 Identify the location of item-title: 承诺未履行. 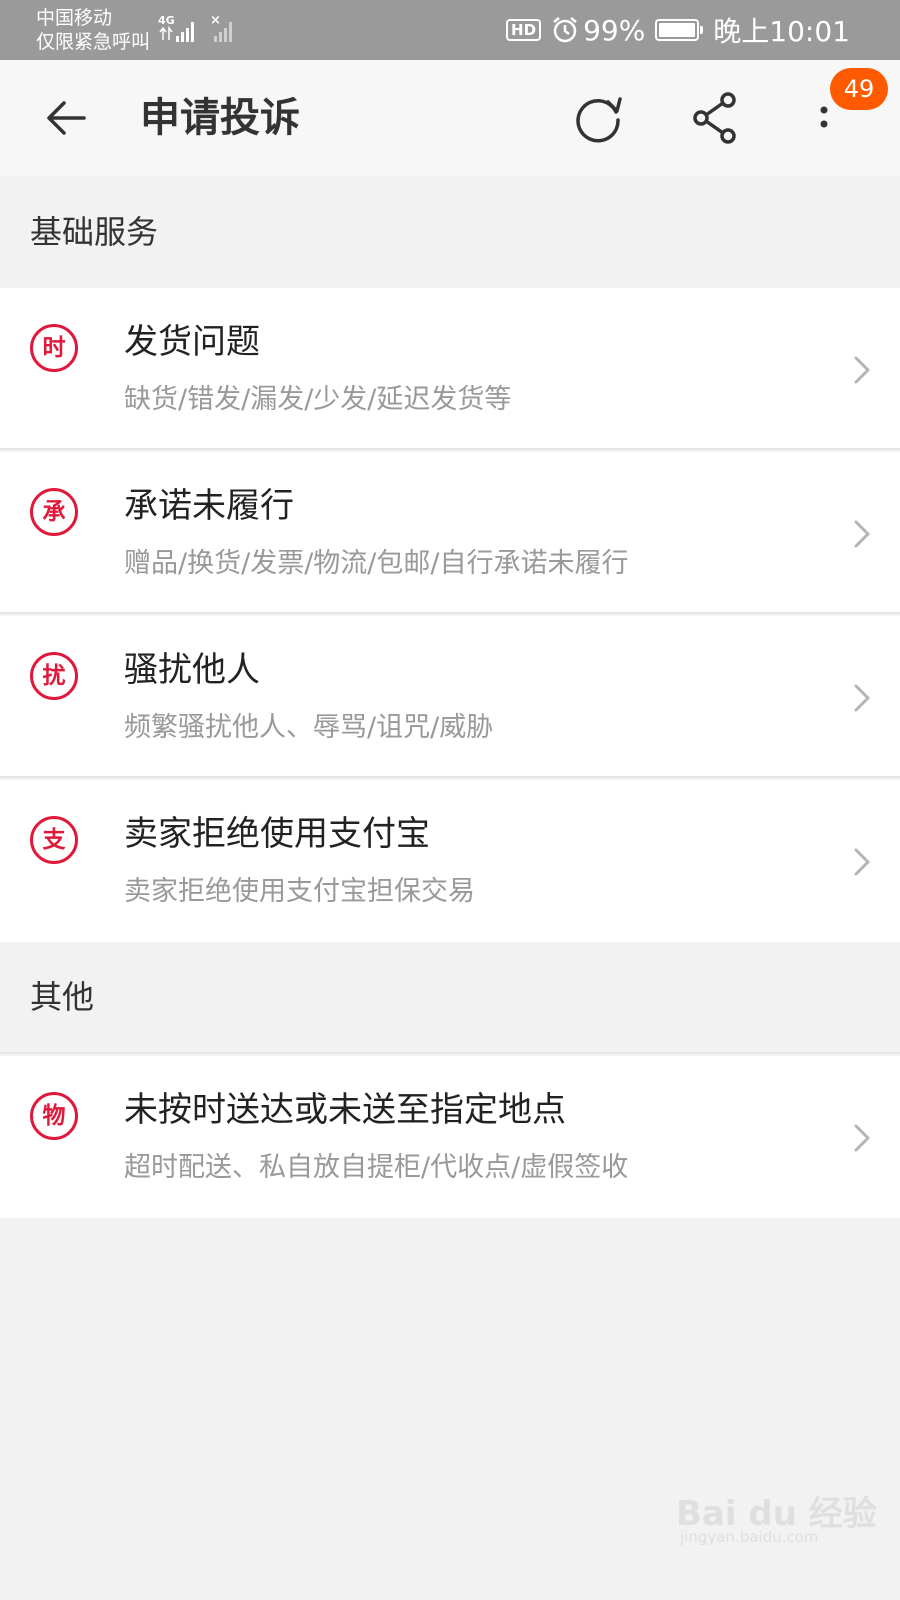
(209, 506).